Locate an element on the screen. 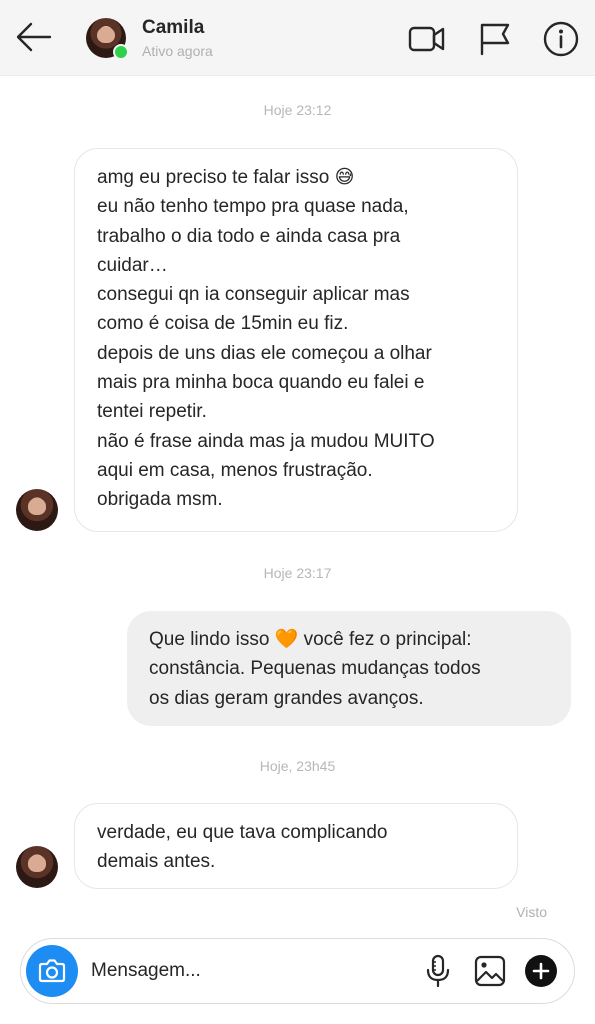 This screenshot has height=1024, width=595. timestamp: Hoje, 23h45 is located at coordinates (297, 766).